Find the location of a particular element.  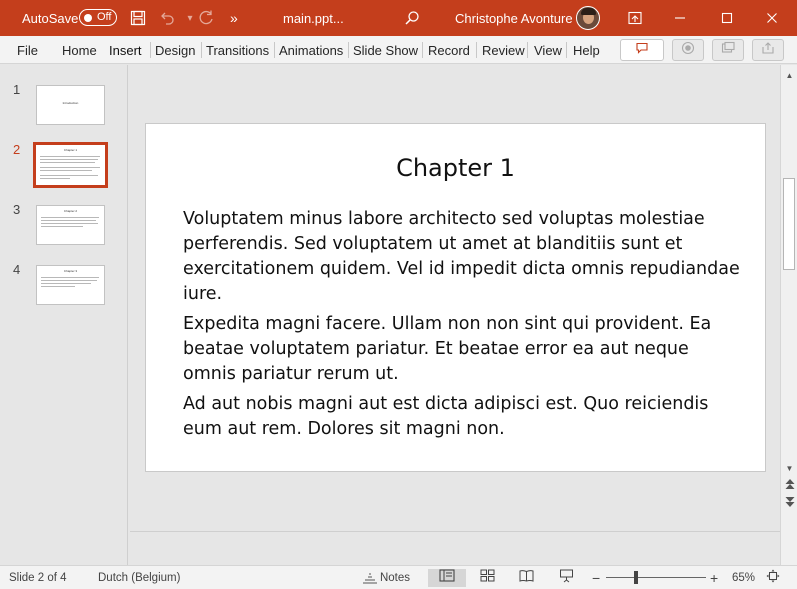

slide-sorter-icon is located at coordinates (487, 578).